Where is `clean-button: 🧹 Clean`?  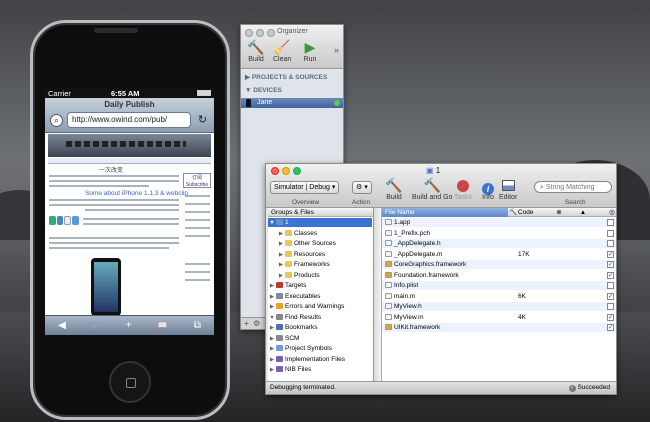 clean-button: 🧹 Clean is located at coordinates (282, 51).